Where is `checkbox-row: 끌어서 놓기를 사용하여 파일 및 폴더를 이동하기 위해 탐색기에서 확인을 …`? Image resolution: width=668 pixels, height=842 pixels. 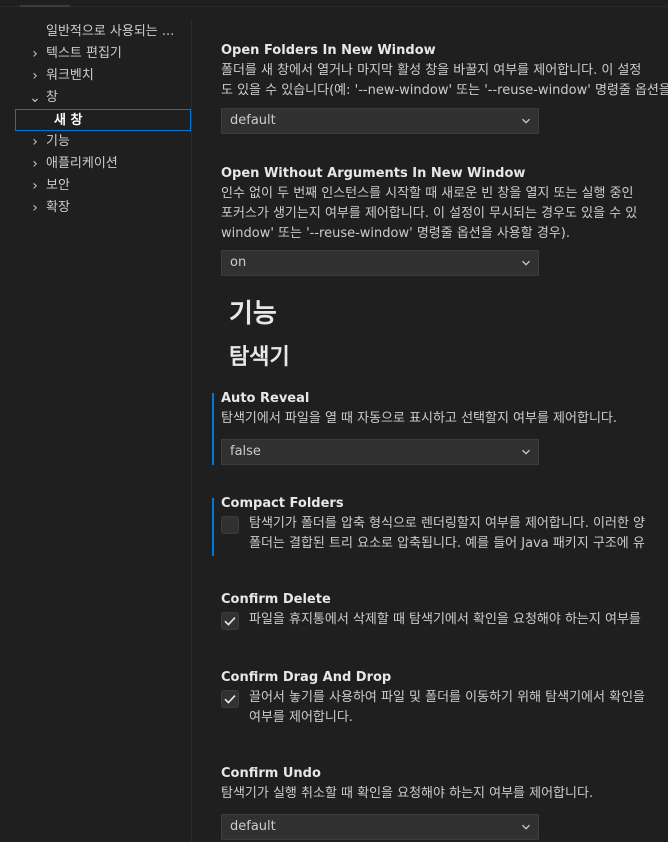 checkbox-row: 끌어서 놓기를 사용하여 파일 및 폴더를 이동하기 위해 탐색기에서 확인을 … is located at coordinates (444, 708).